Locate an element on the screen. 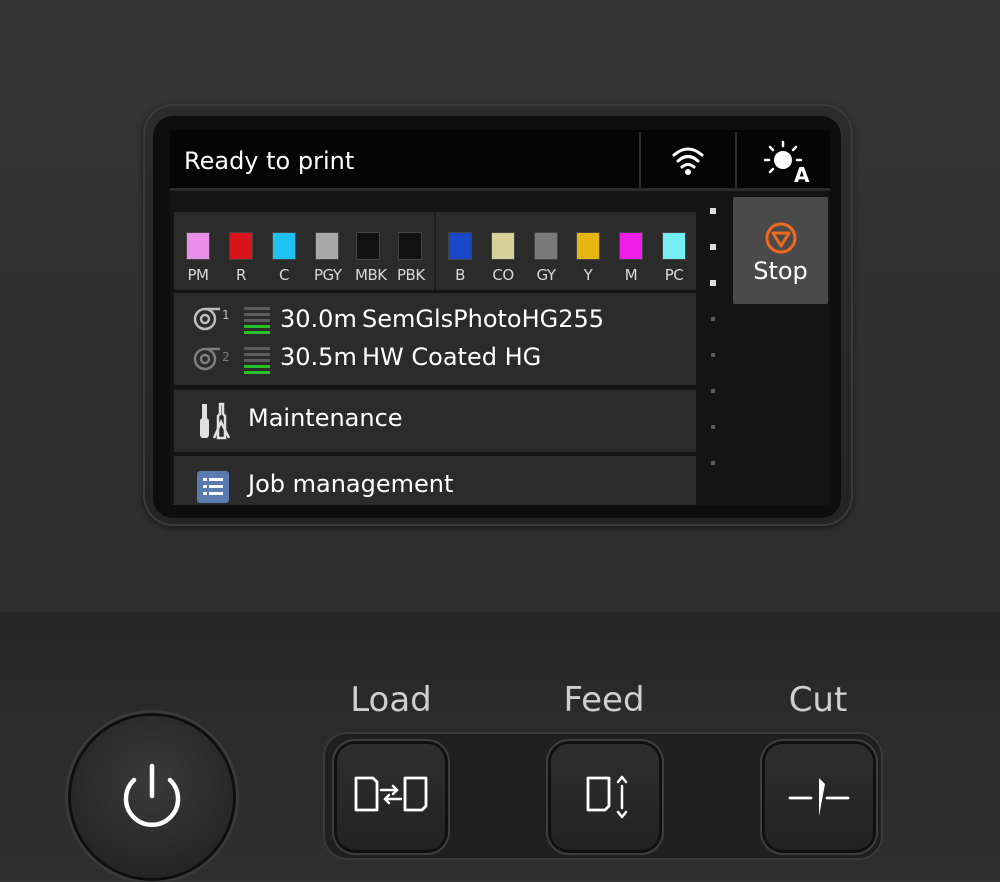  feed-button is located at coordinates (605, 797).